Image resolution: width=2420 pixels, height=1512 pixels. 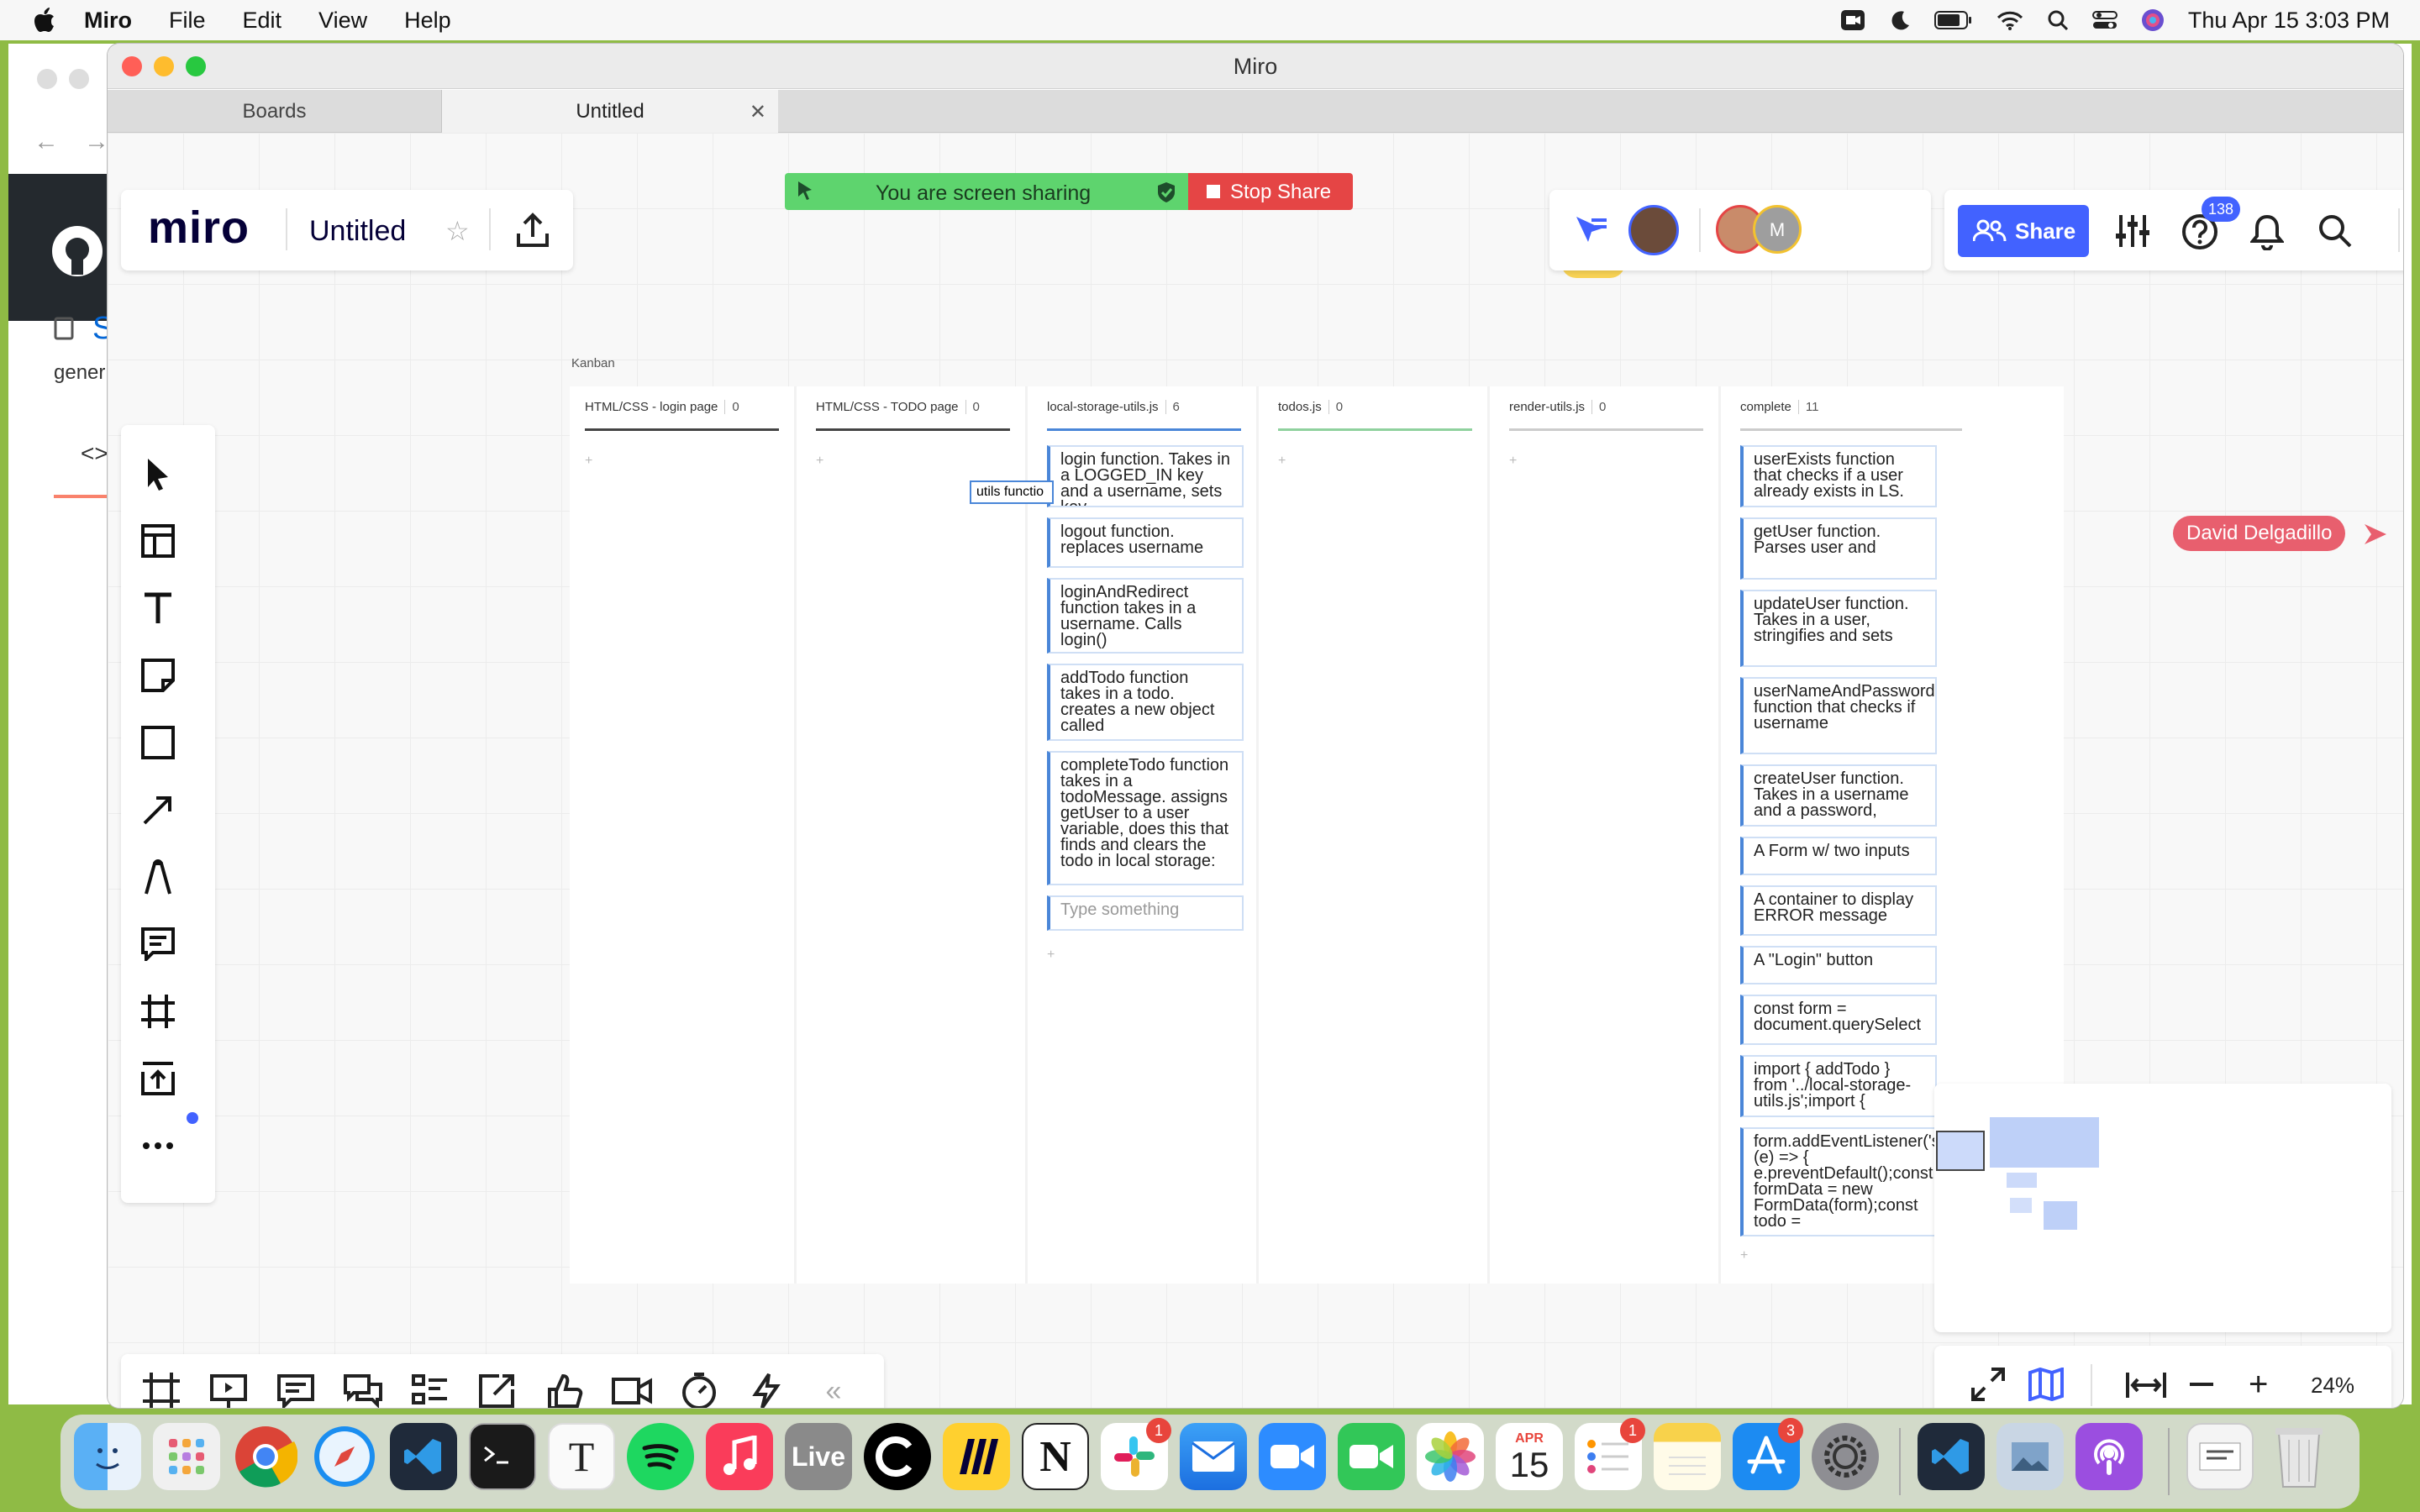 What do you see at coordinates (2332, 1386) in the screenshot?
I see `zoom-level: 24%` at bounding box center [2332, 1386].